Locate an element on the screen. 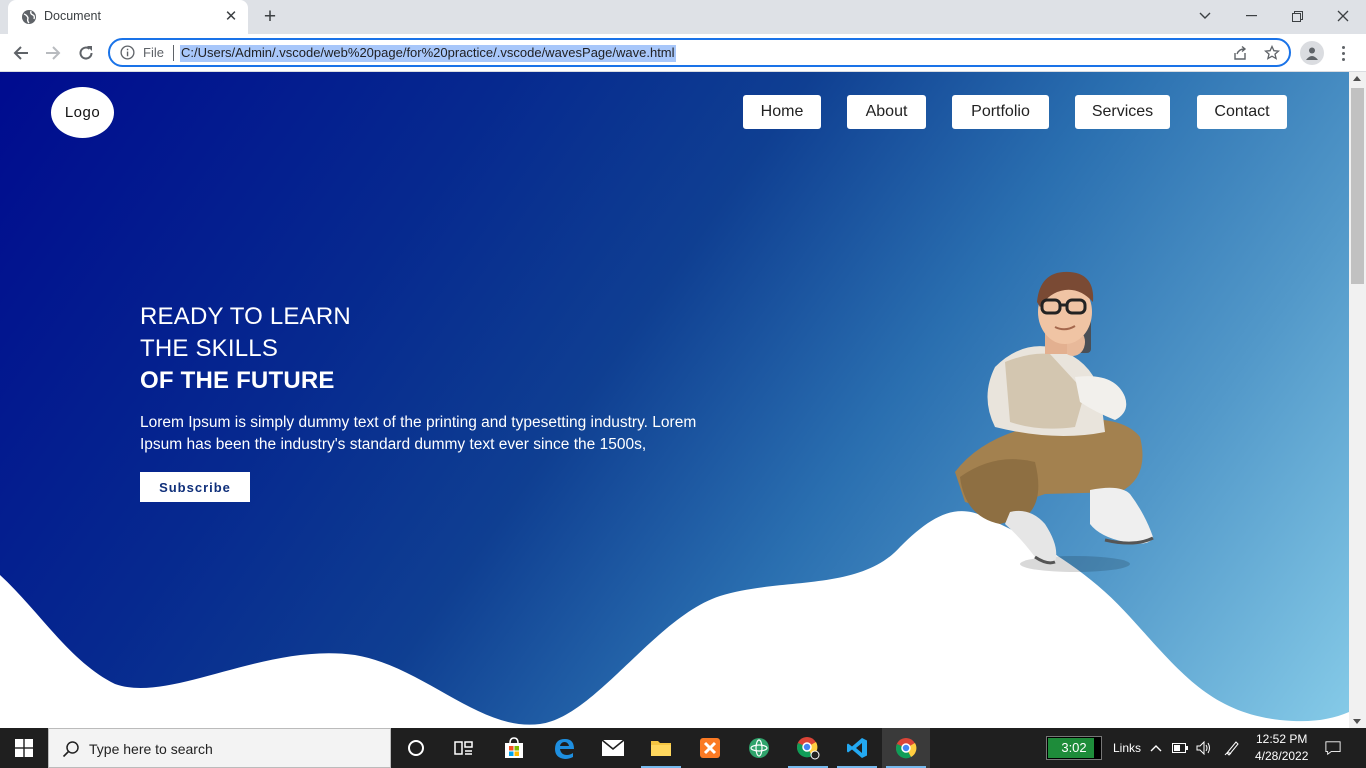 The height and width of the screenshot is (768, 1366). globe-icon is located at coordinates (29, 17).